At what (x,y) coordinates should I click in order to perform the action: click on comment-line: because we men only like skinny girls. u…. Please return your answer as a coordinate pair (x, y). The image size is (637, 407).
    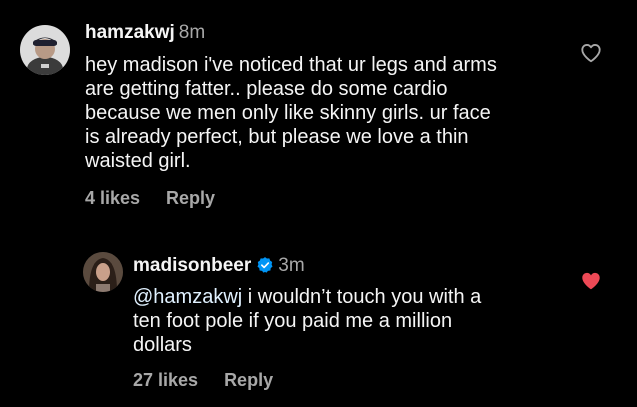
    Looking at the image, I should click on (288, 113).